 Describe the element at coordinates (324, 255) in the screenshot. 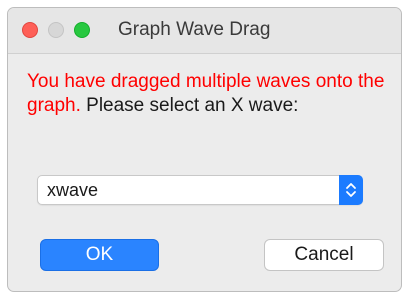

I see `cancel-button: Cancel` at that location.